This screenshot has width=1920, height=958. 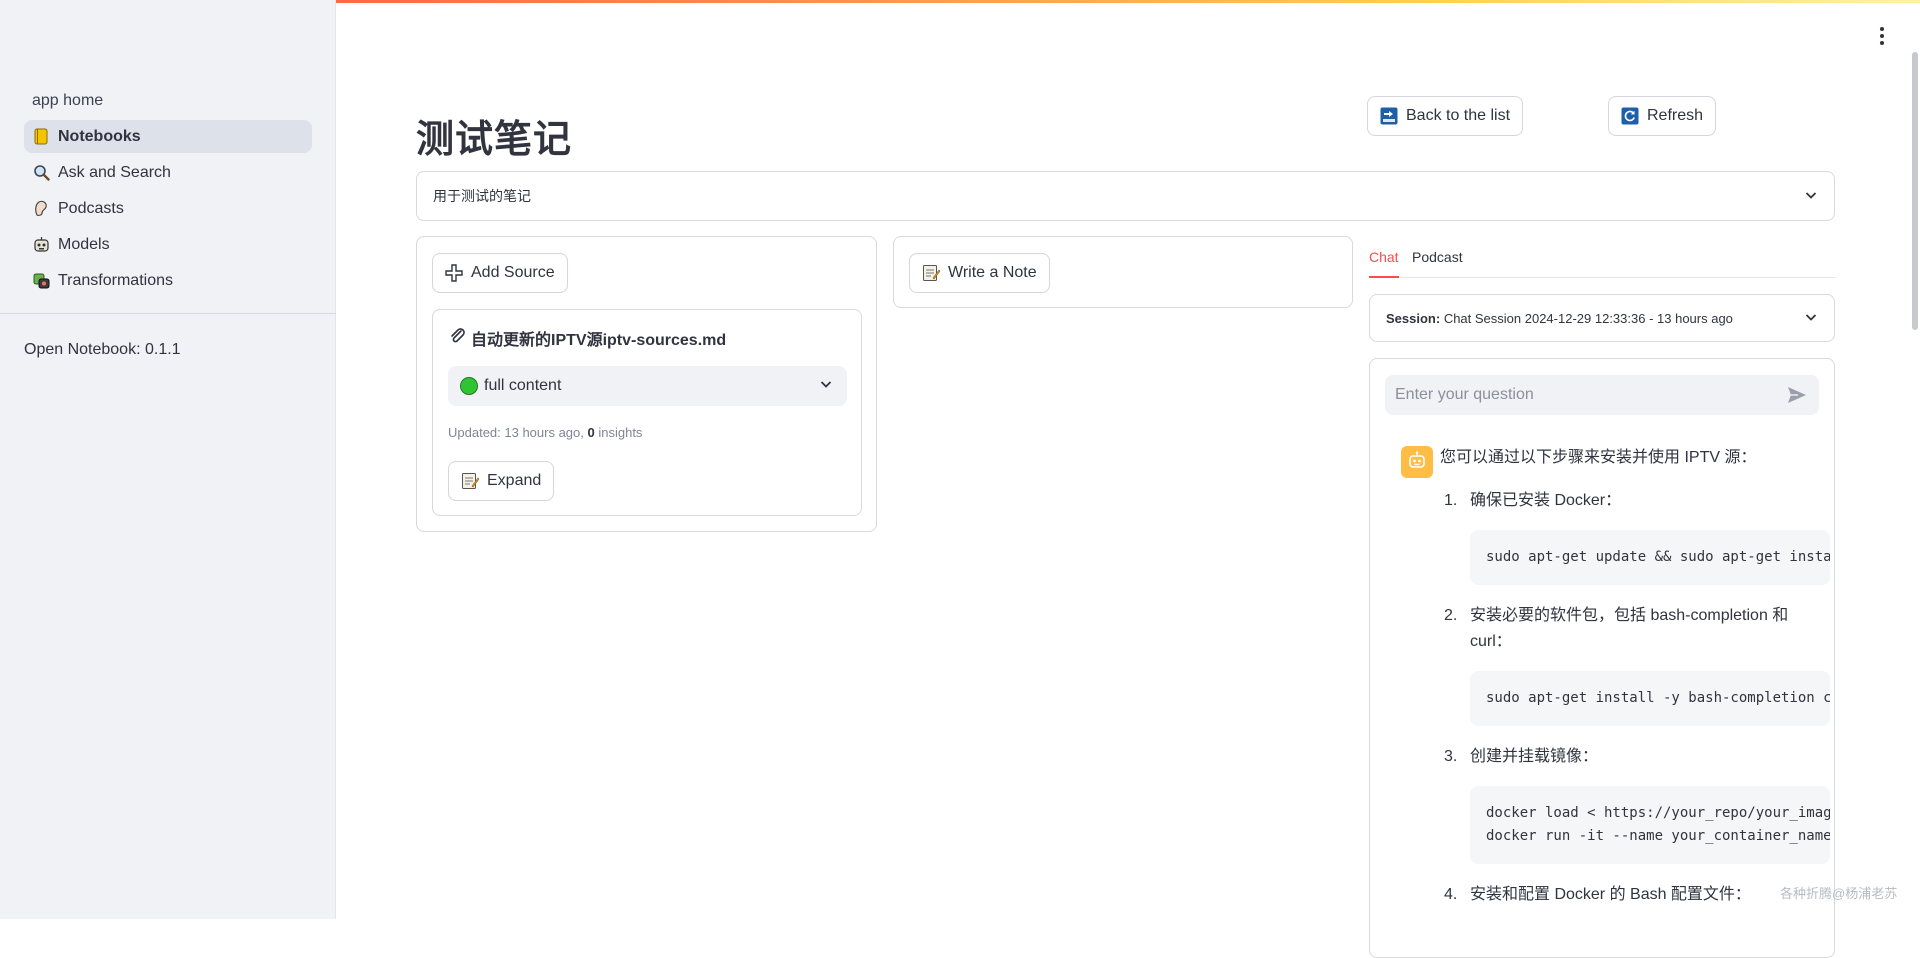 I want to click on question-input, so click(x=1602, y=395).